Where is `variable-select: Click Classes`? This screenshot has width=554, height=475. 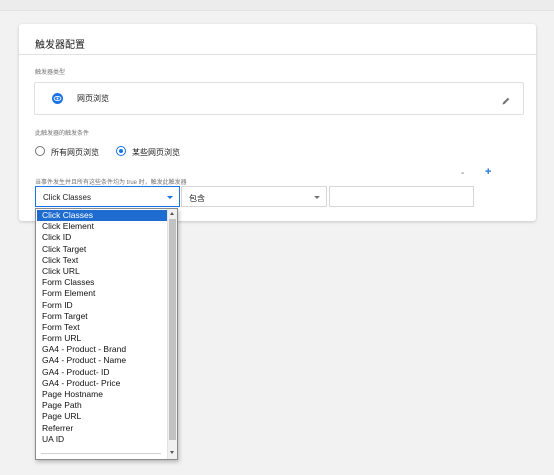
variable-select: Click Classes is located at coordinates (107, 196).